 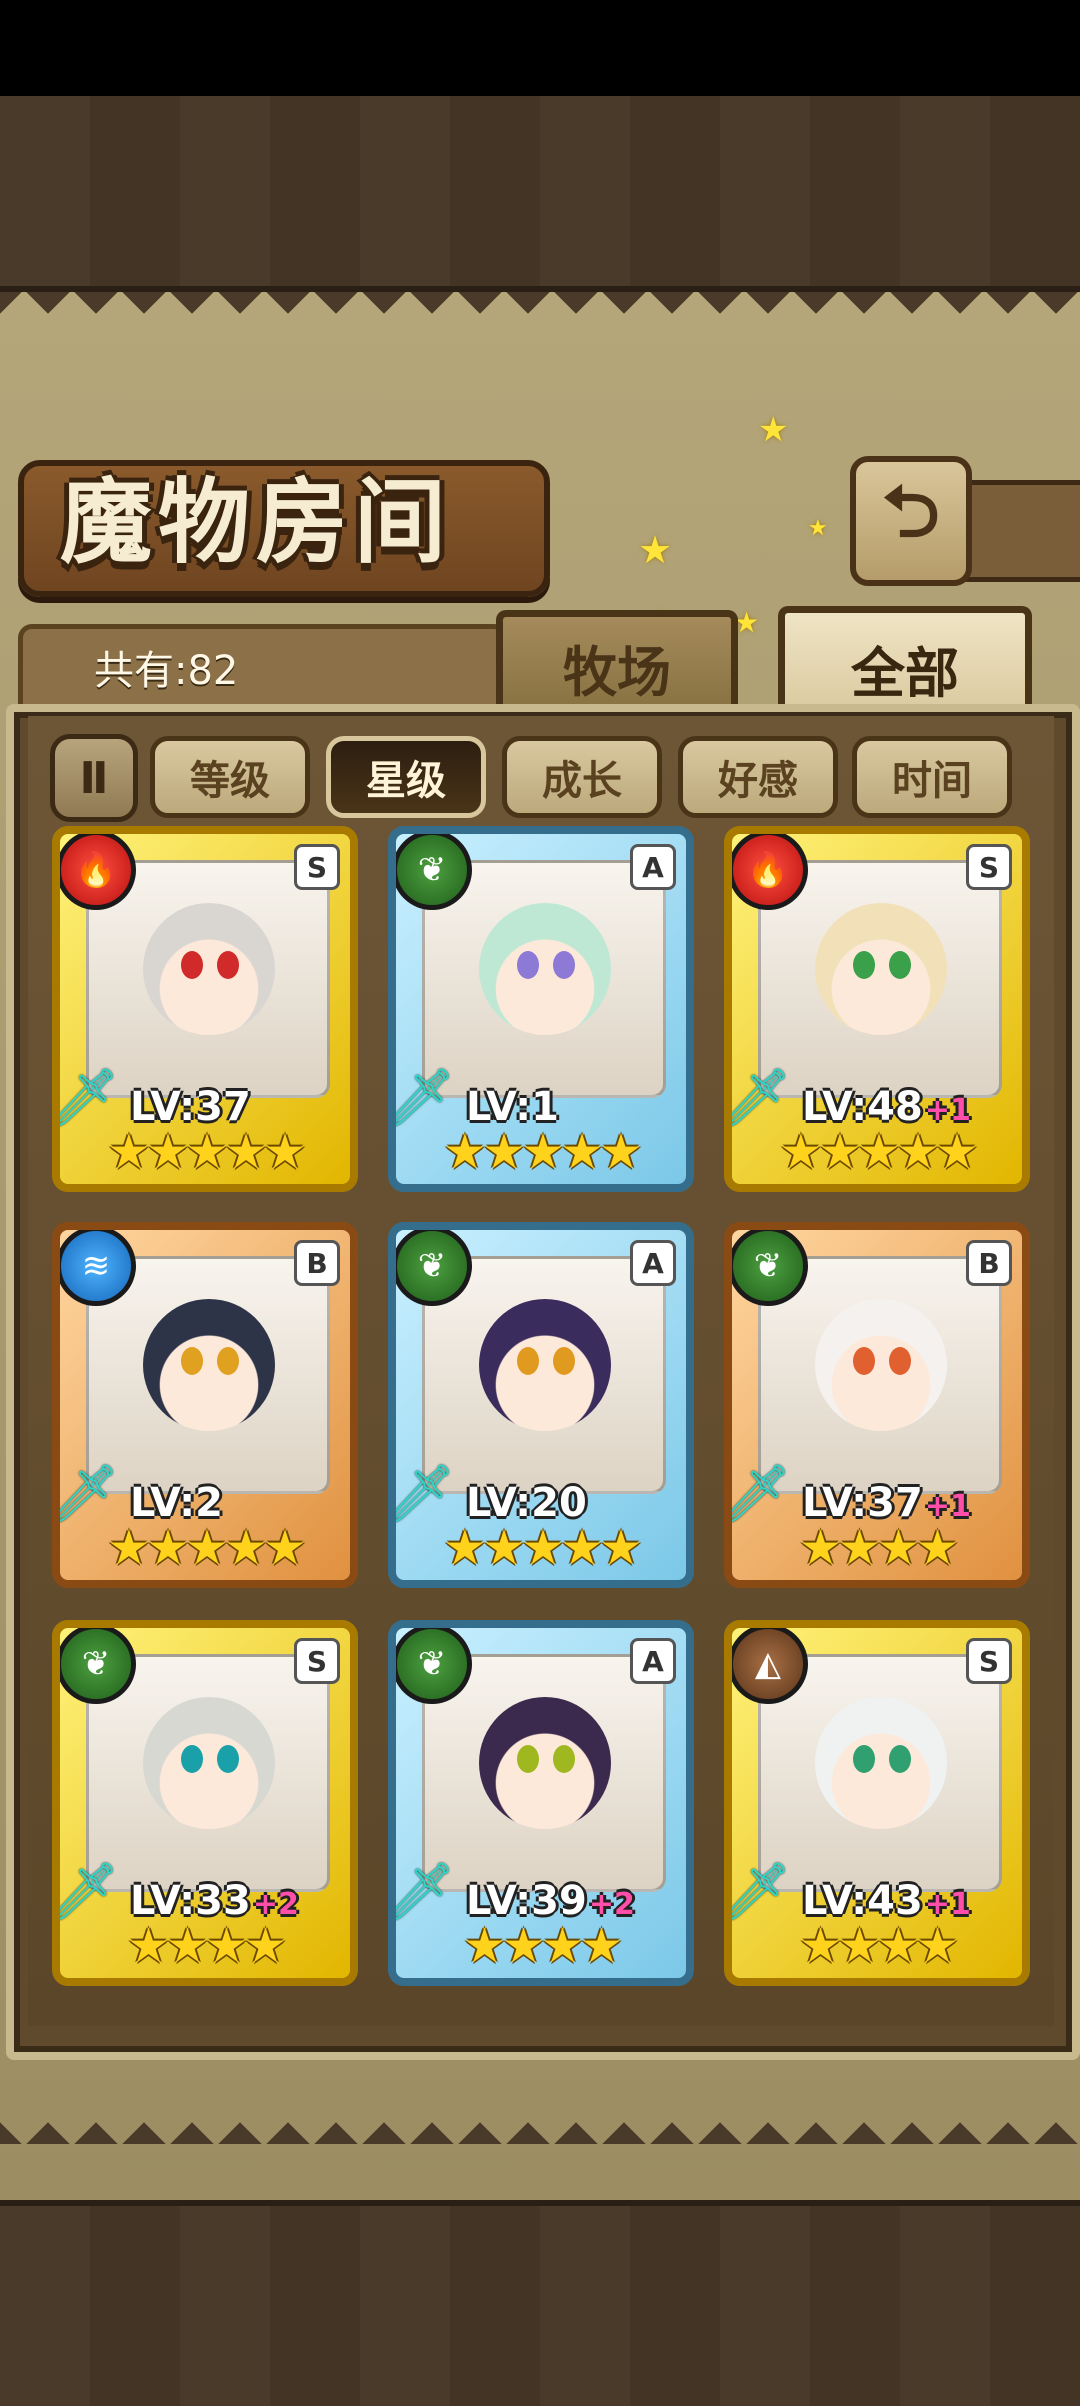 What do you see at coordinates (540, 312) in the screenshot?
I see `zigzag-border-top` at bounding box center [540, 312].